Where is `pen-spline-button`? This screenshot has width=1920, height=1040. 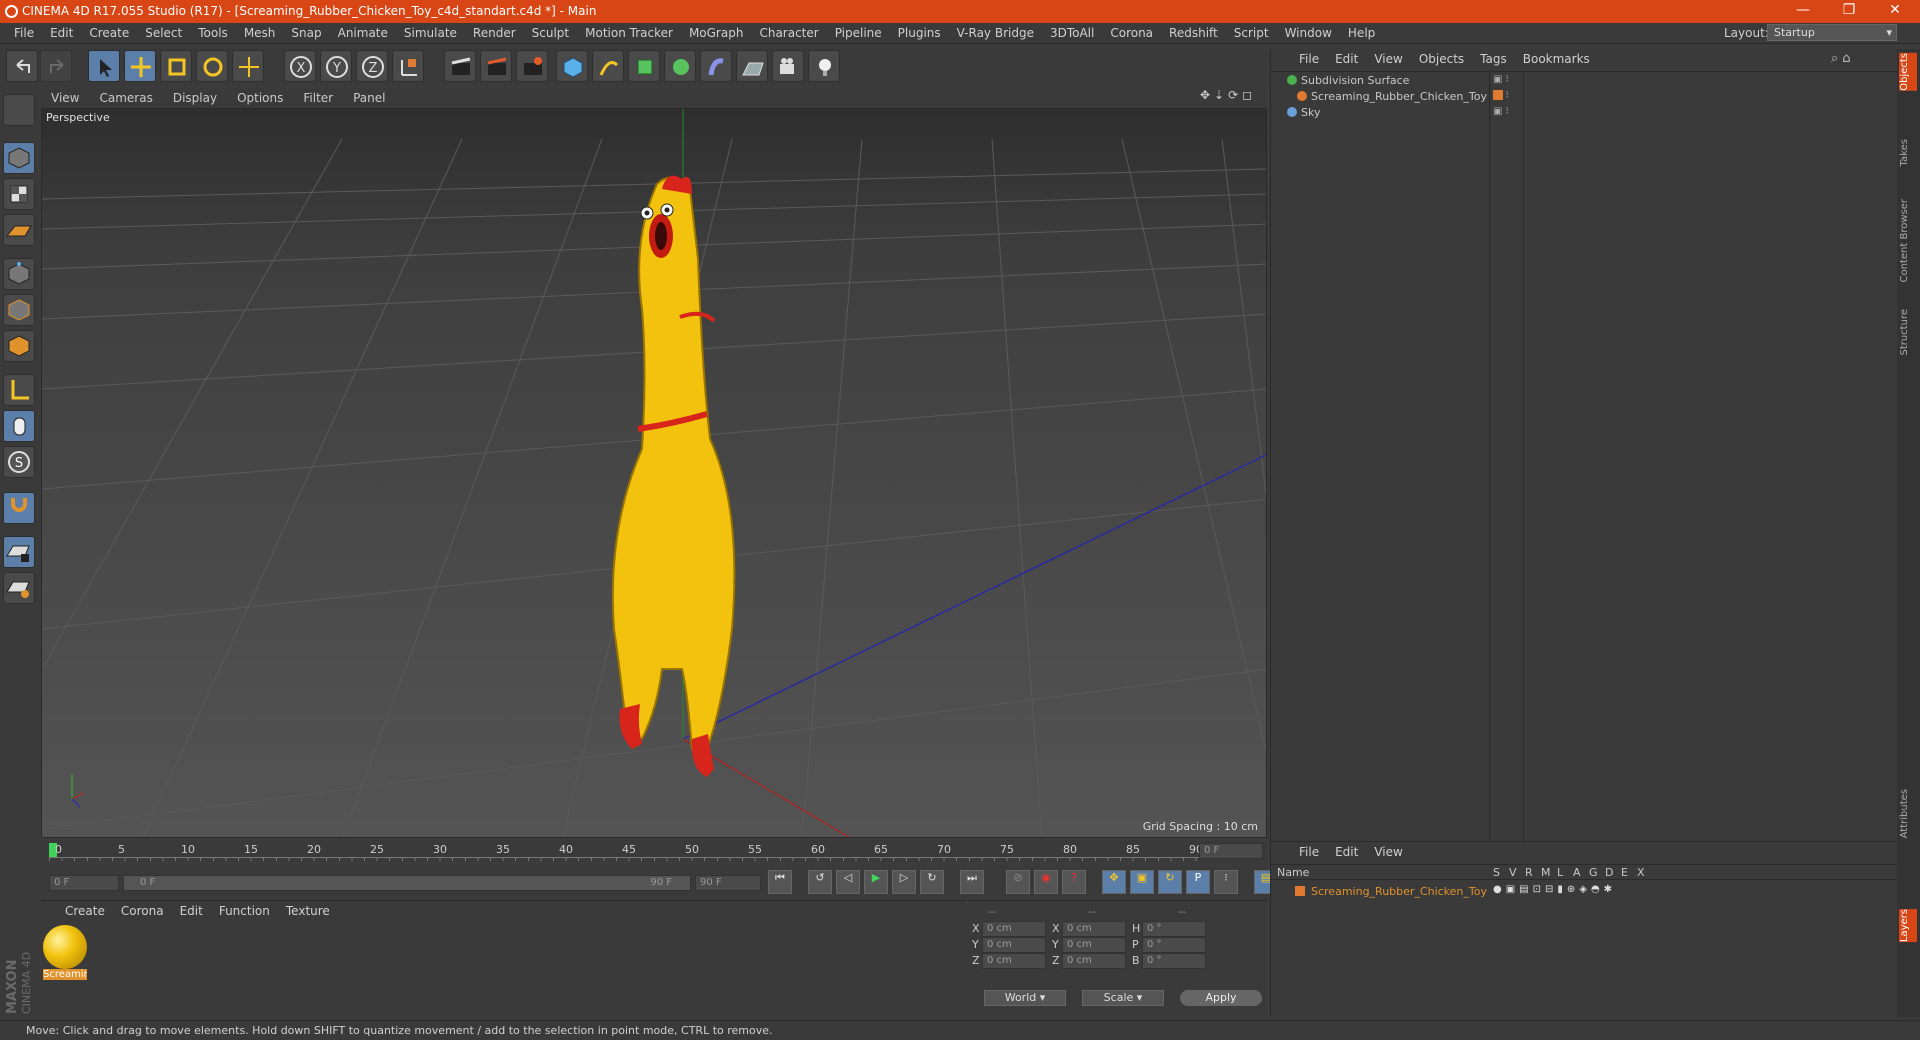 pen-spline-button is located at coordinates (608, 66).